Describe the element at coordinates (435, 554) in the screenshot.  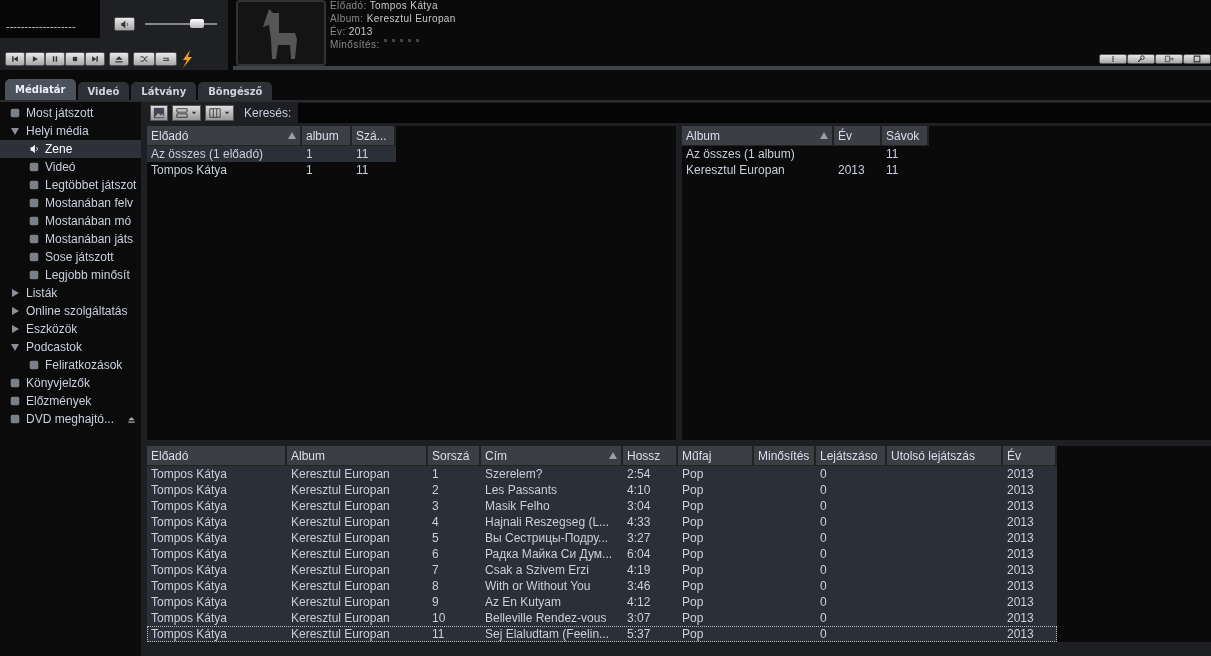
I see `table-cell-text: 6` at that location.